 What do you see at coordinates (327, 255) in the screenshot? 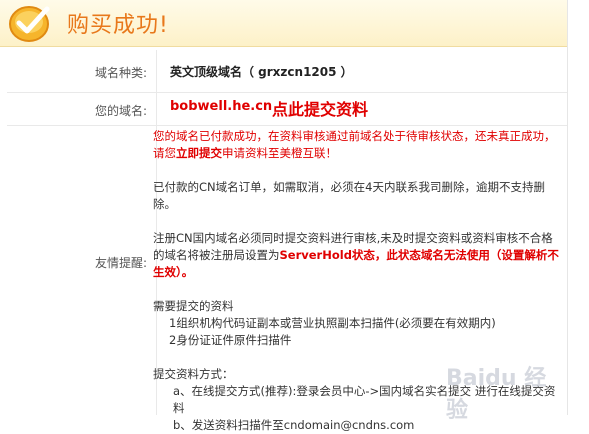
I see `serverhold-status: ServerHold状态` at bounding box center [327, 255].